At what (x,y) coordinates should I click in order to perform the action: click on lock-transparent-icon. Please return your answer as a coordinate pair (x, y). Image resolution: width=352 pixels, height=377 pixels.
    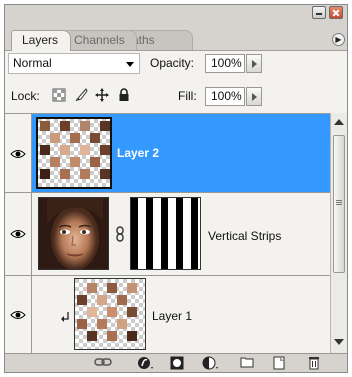
    Looking at the image, I should click on (59, 95).